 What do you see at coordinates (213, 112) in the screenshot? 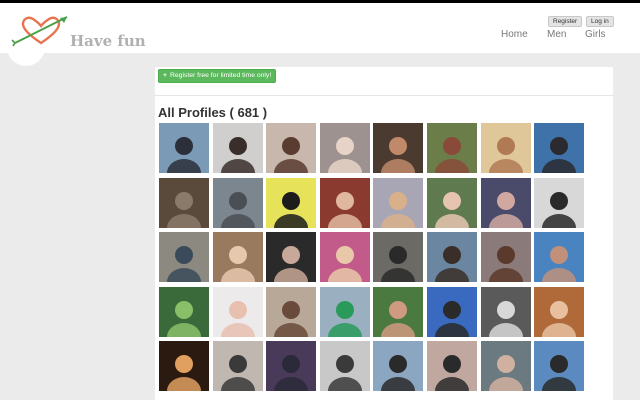
I see `page-title: All Profiles ( 681 )` at bounding box center [213, 112].